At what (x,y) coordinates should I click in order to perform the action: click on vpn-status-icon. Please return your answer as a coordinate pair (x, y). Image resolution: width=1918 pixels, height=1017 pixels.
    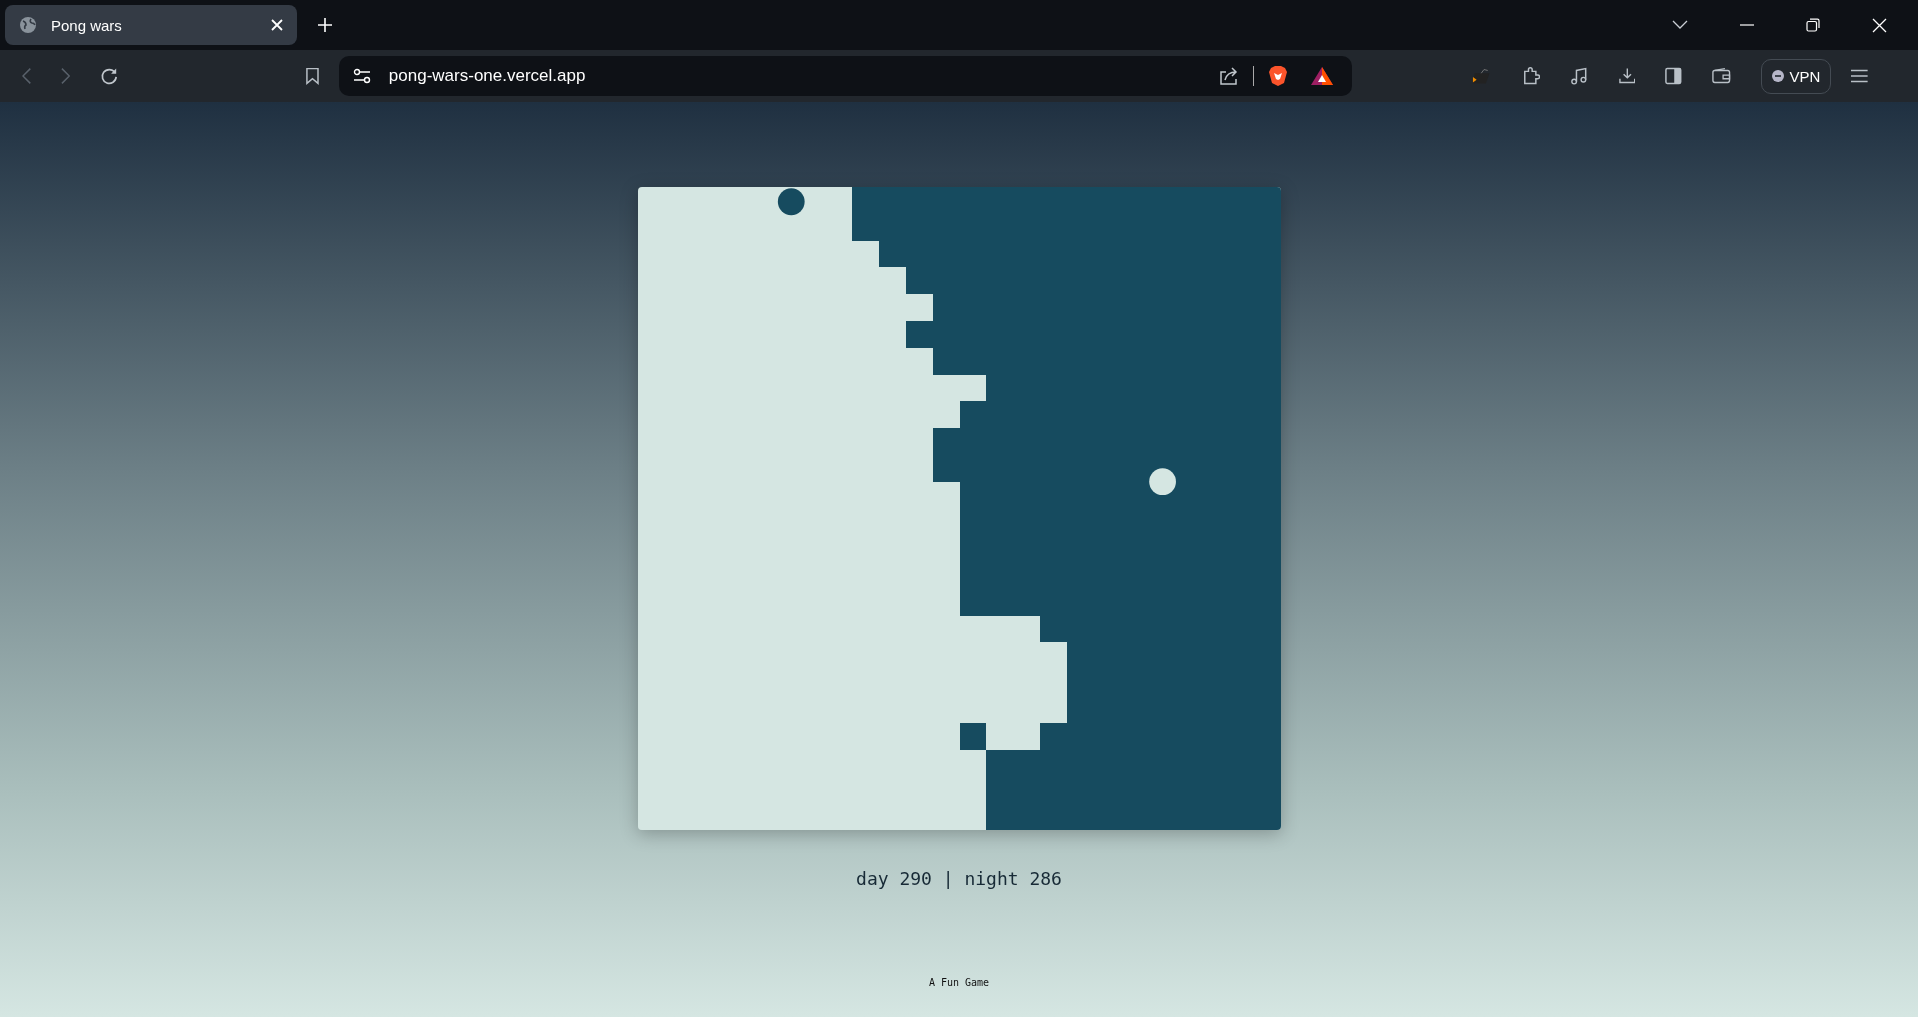
    Looking at the image, I should click on (1777, 76).